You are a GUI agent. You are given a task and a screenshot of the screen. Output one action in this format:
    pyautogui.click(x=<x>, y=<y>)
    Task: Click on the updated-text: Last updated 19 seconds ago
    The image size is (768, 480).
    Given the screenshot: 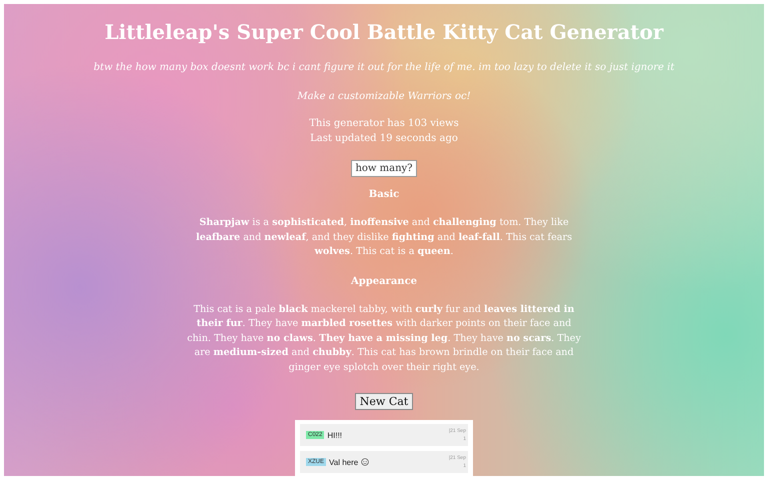 What is the action you would take?
    pyautogui.click(x=384, y=139)
    